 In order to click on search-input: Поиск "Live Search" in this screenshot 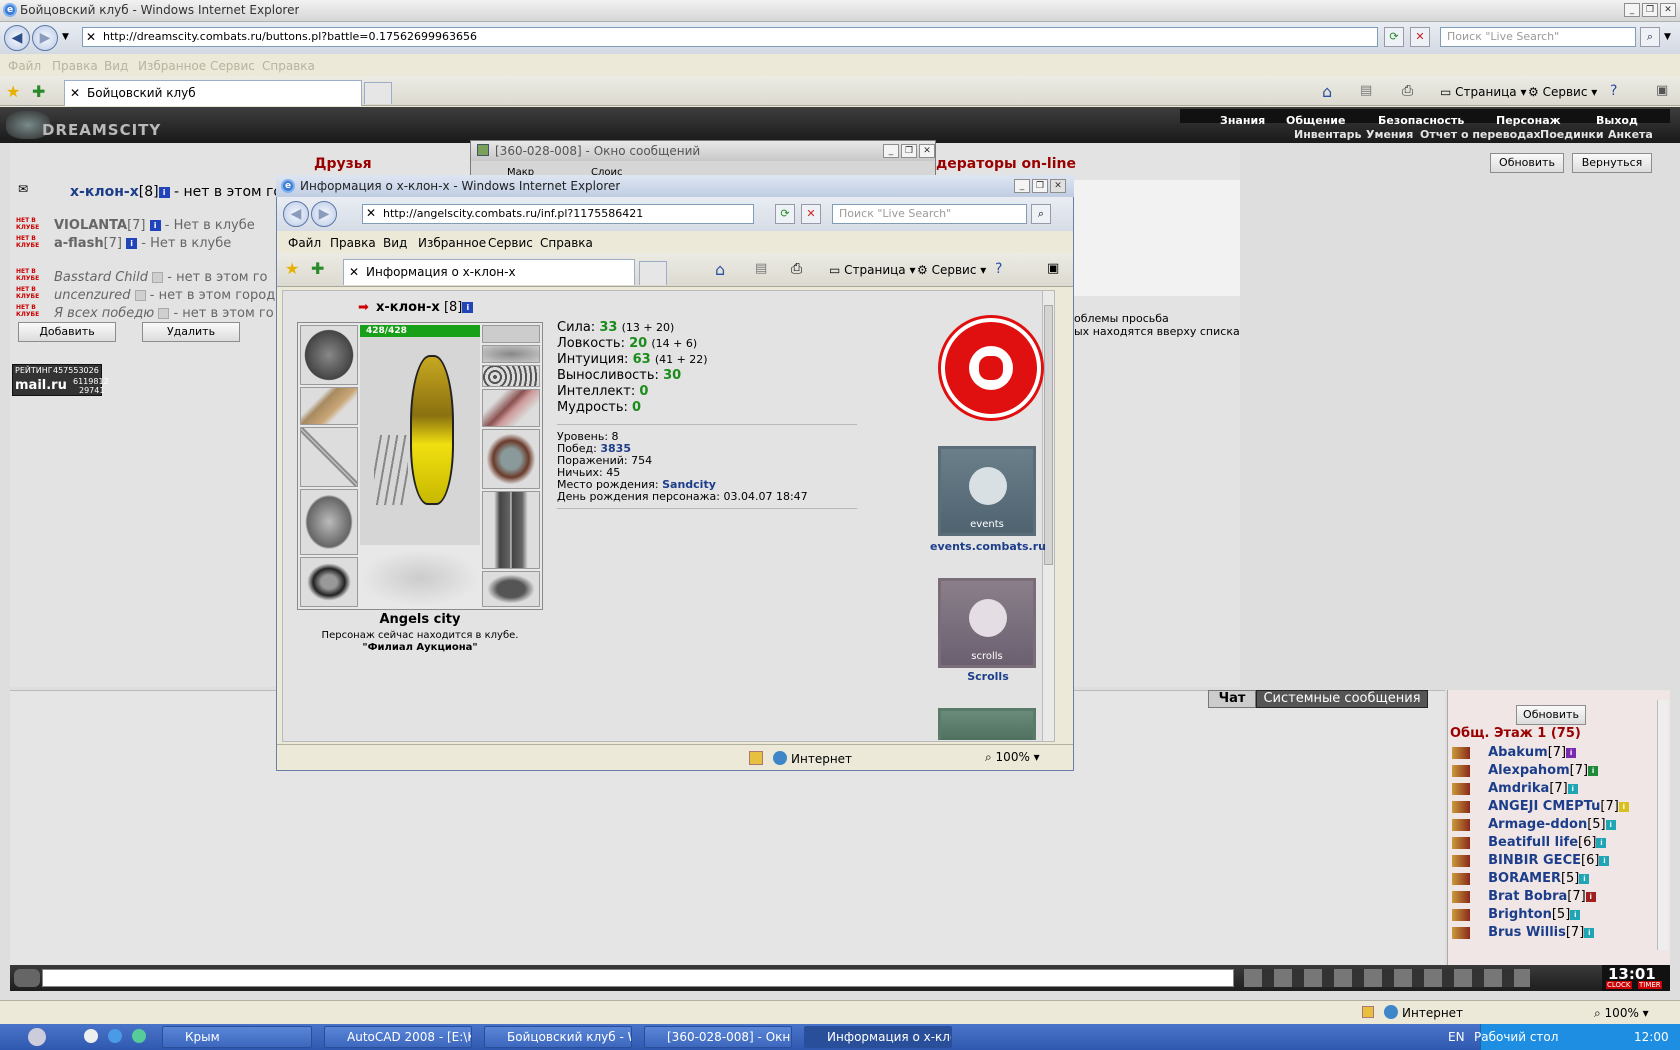, I will do `click(1538, 37)`.